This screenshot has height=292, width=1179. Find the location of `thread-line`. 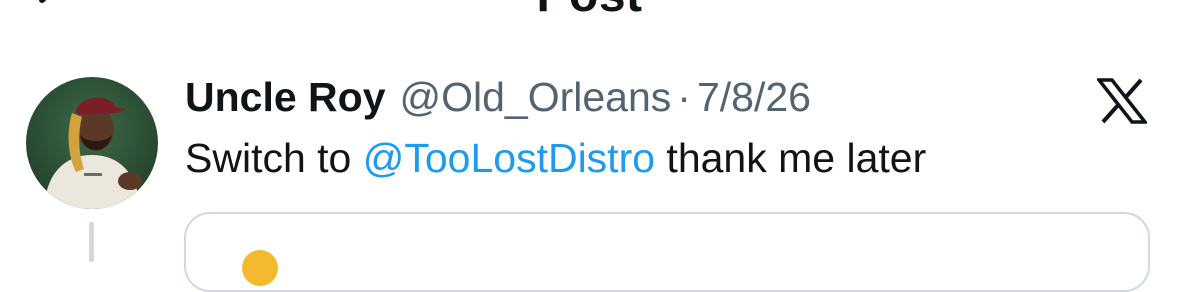

thread-line is located at coordinates (91, 242).